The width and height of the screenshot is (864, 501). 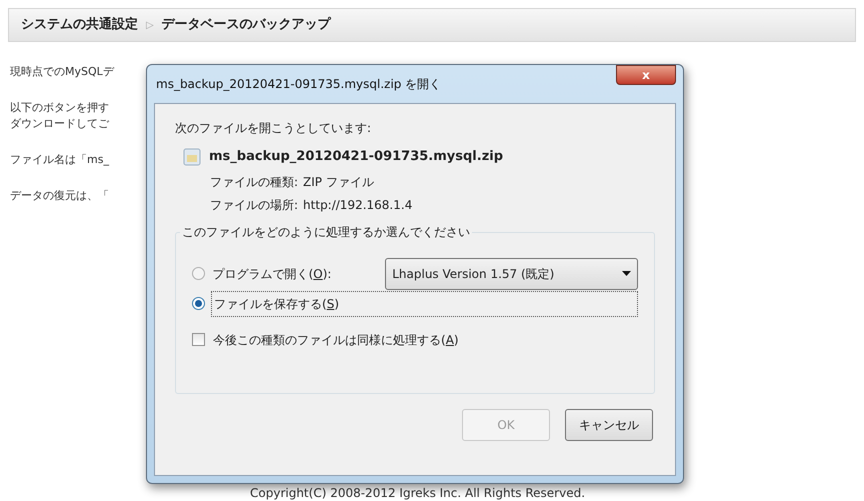 What do you see at coordinates (273, 128) in the screenshot?
I see `intro-text: 次のファイルを開こうとしています:` at bounding box center [273, 128].